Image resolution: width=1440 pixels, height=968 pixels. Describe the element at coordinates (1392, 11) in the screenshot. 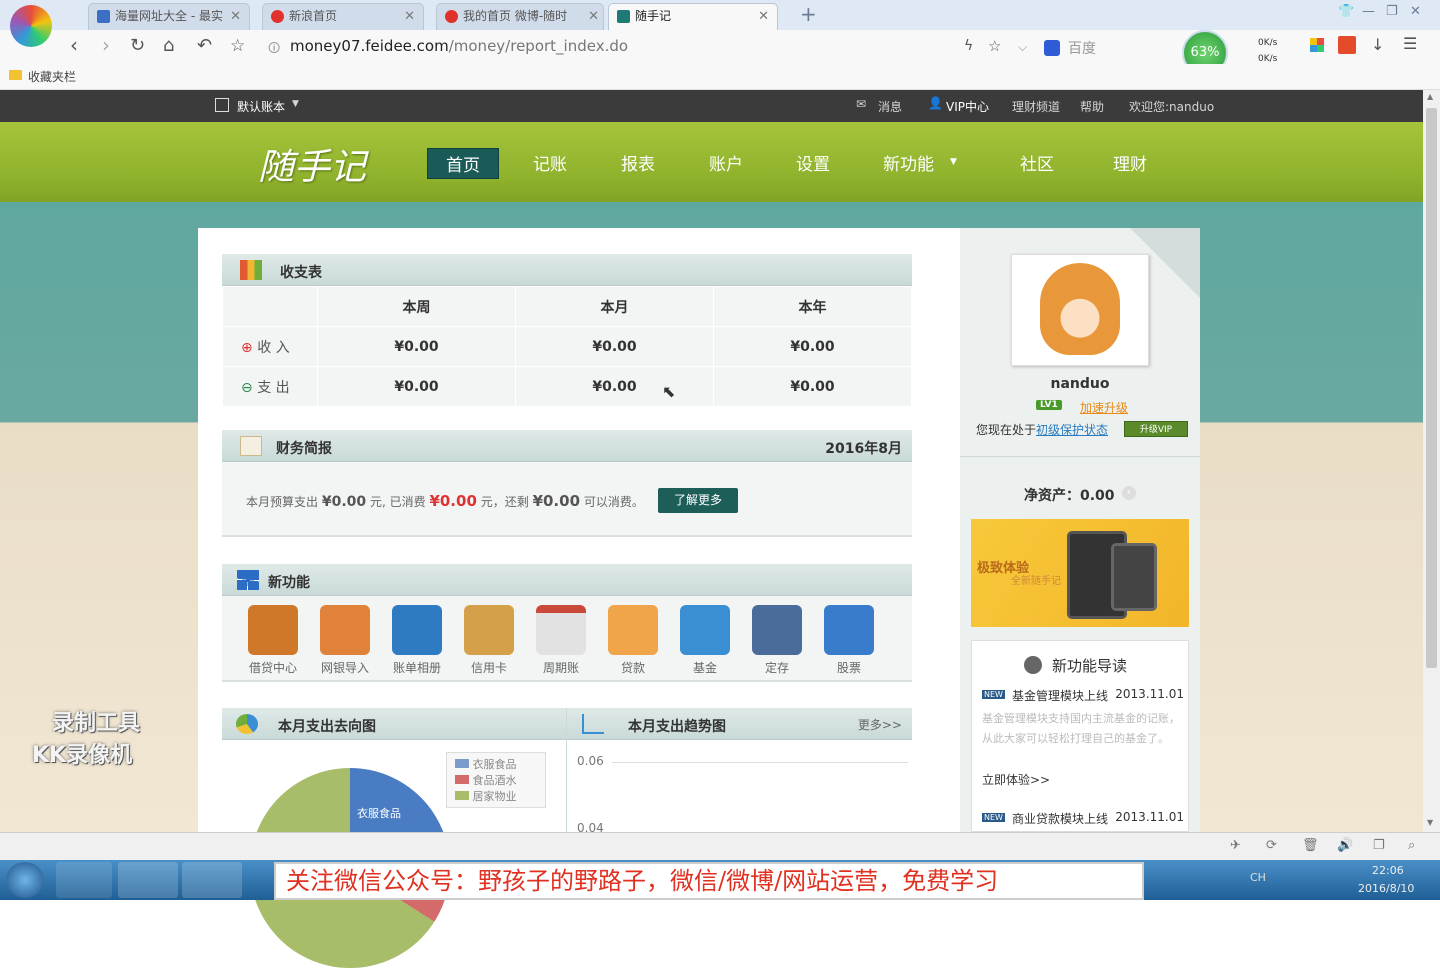

I see `maximize-icon: ❐` at that location.